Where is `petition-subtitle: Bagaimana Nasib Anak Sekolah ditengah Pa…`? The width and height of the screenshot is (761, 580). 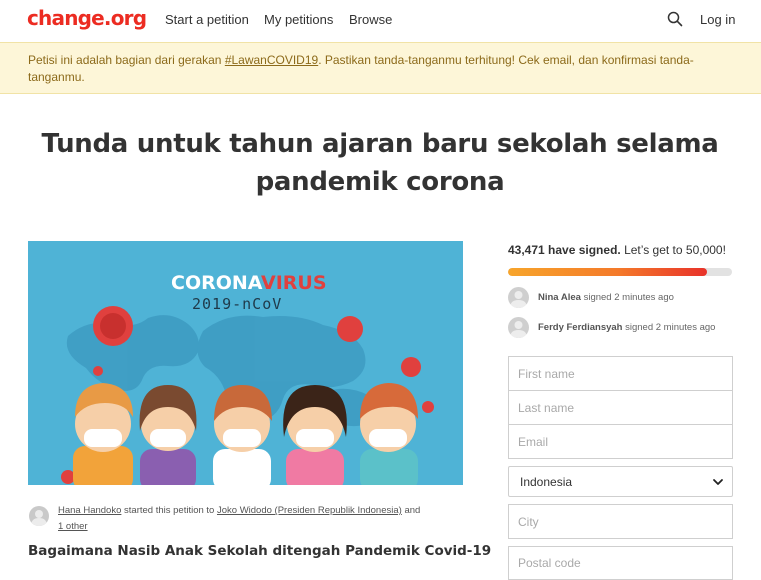
petition-subtitle: Bagaimana Nasib Anak Sekolah ditengah Pa… is located at coordinates (260, 551).